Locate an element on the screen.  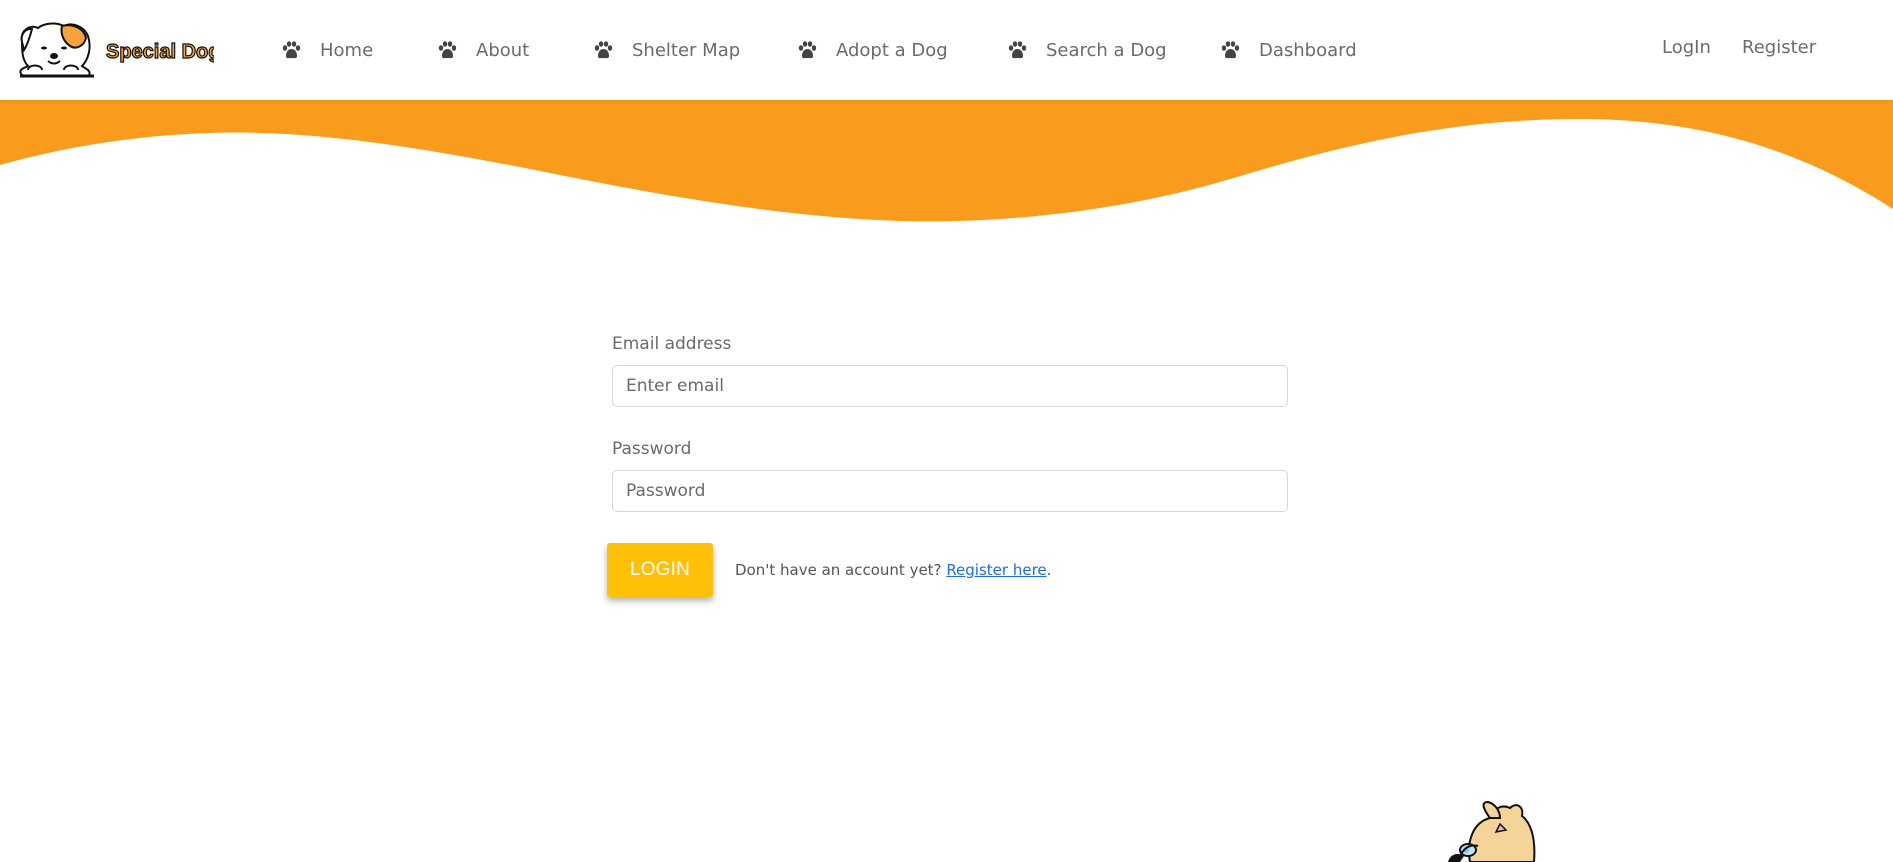
email-group: Email address is located at coordinates (950, 386).